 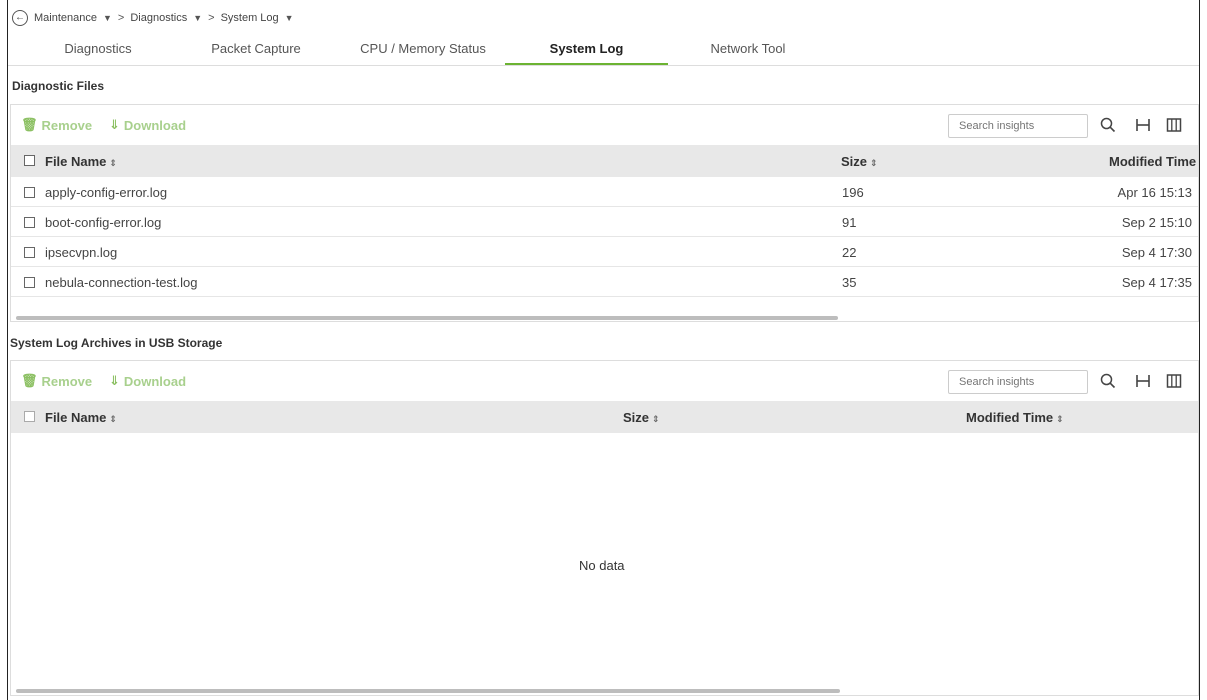 I want to click on breadcrumb-item-system-log: System Log, so click(x=250, y=18).